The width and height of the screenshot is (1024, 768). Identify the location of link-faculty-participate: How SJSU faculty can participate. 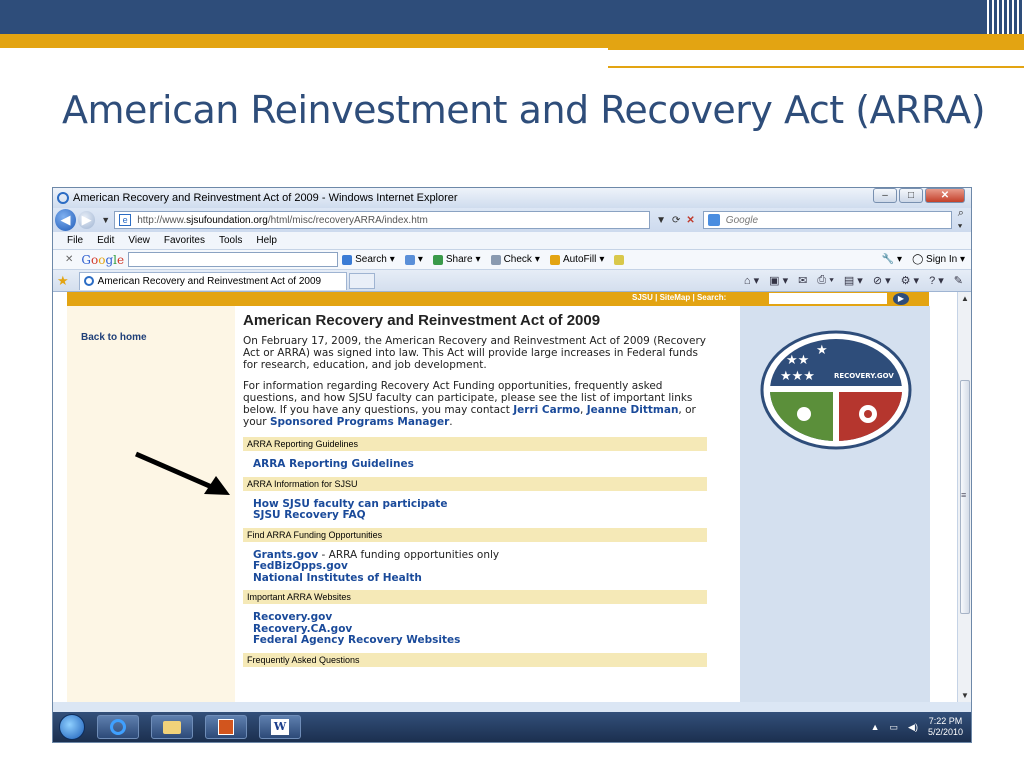
(350, 504).